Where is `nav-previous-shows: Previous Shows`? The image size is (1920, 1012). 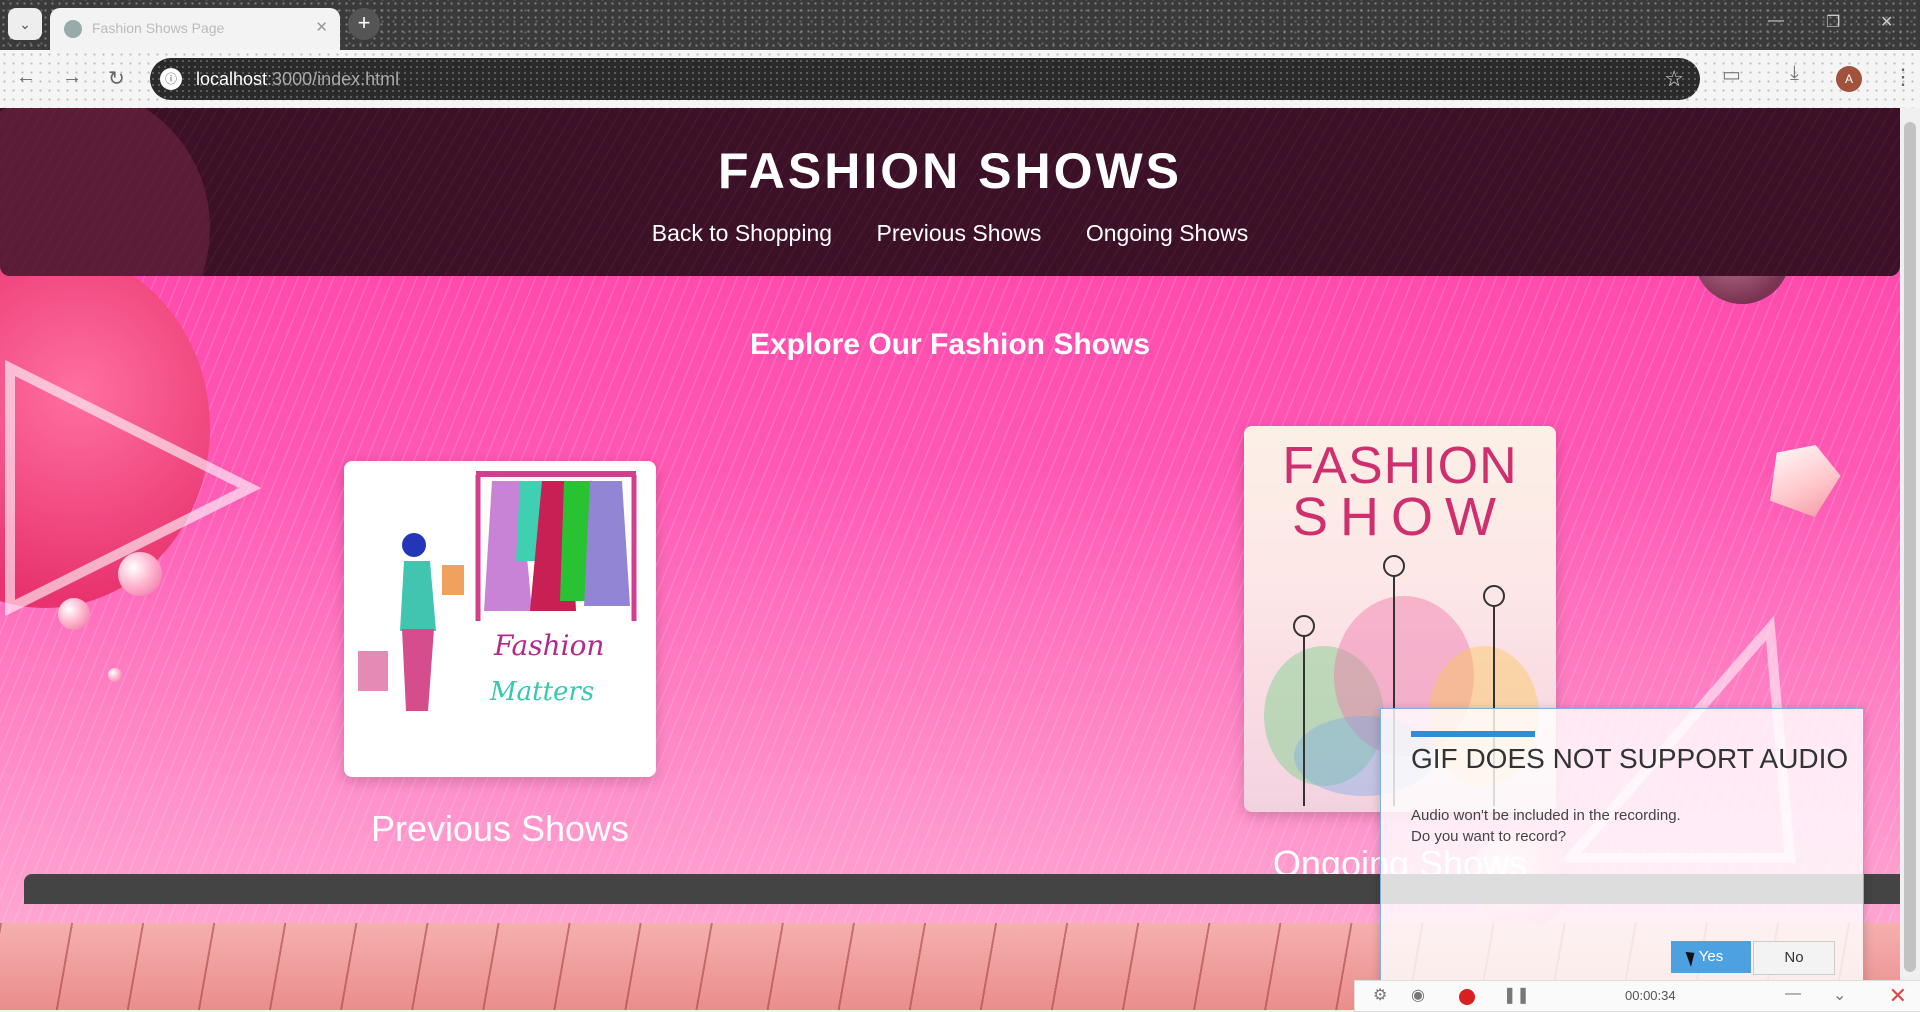
nav-previous-shows: Previous Shows is located at coordinates (958, 233).